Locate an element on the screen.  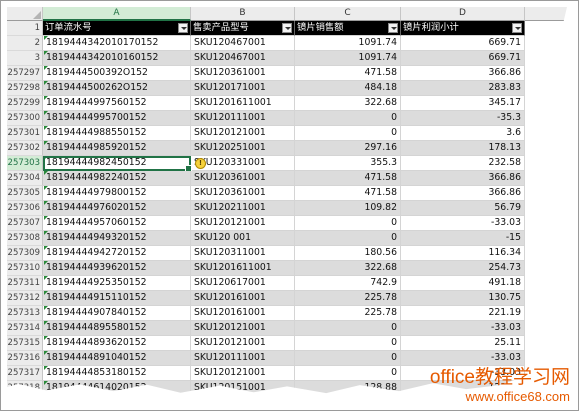
row-number: 257312 is located at coordinates (25, 298).